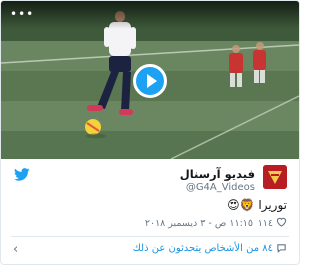 Image resolution: width=320 pixels, height=265 pixels. What do you see at coordinates (22, 14) in the screenshot?
I see `more-icon: •••` at bounding box center [22, 14].